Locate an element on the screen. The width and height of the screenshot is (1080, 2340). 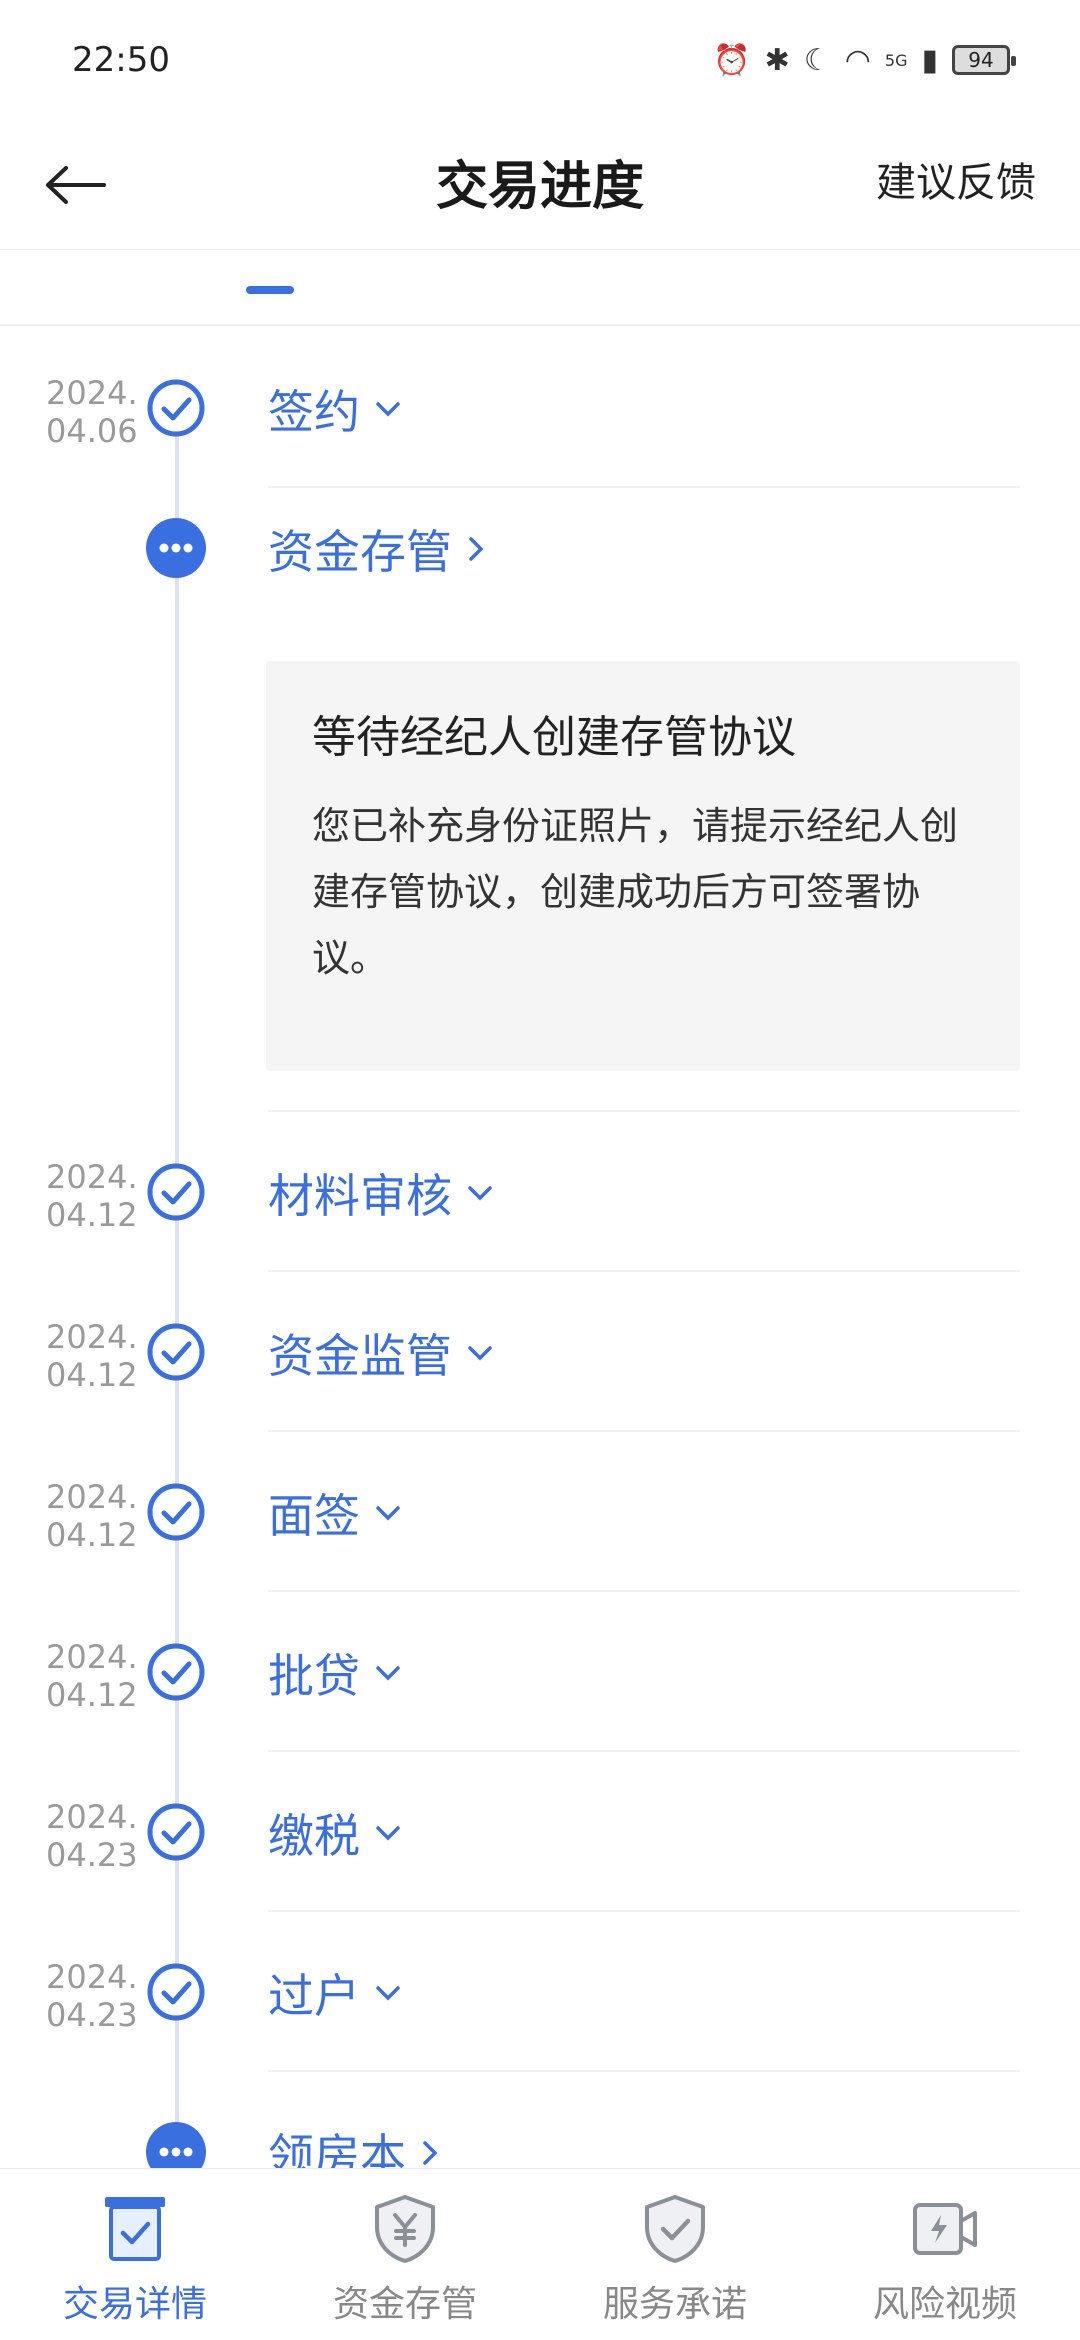
nav-risk-video: 风险视频 is located at coordinates (945, 2254).